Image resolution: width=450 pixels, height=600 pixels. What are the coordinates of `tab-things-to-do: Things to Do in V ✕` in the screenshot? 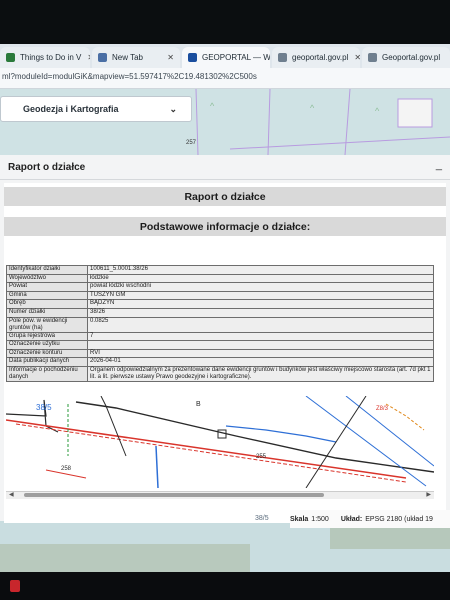 It's located at (45, 57).